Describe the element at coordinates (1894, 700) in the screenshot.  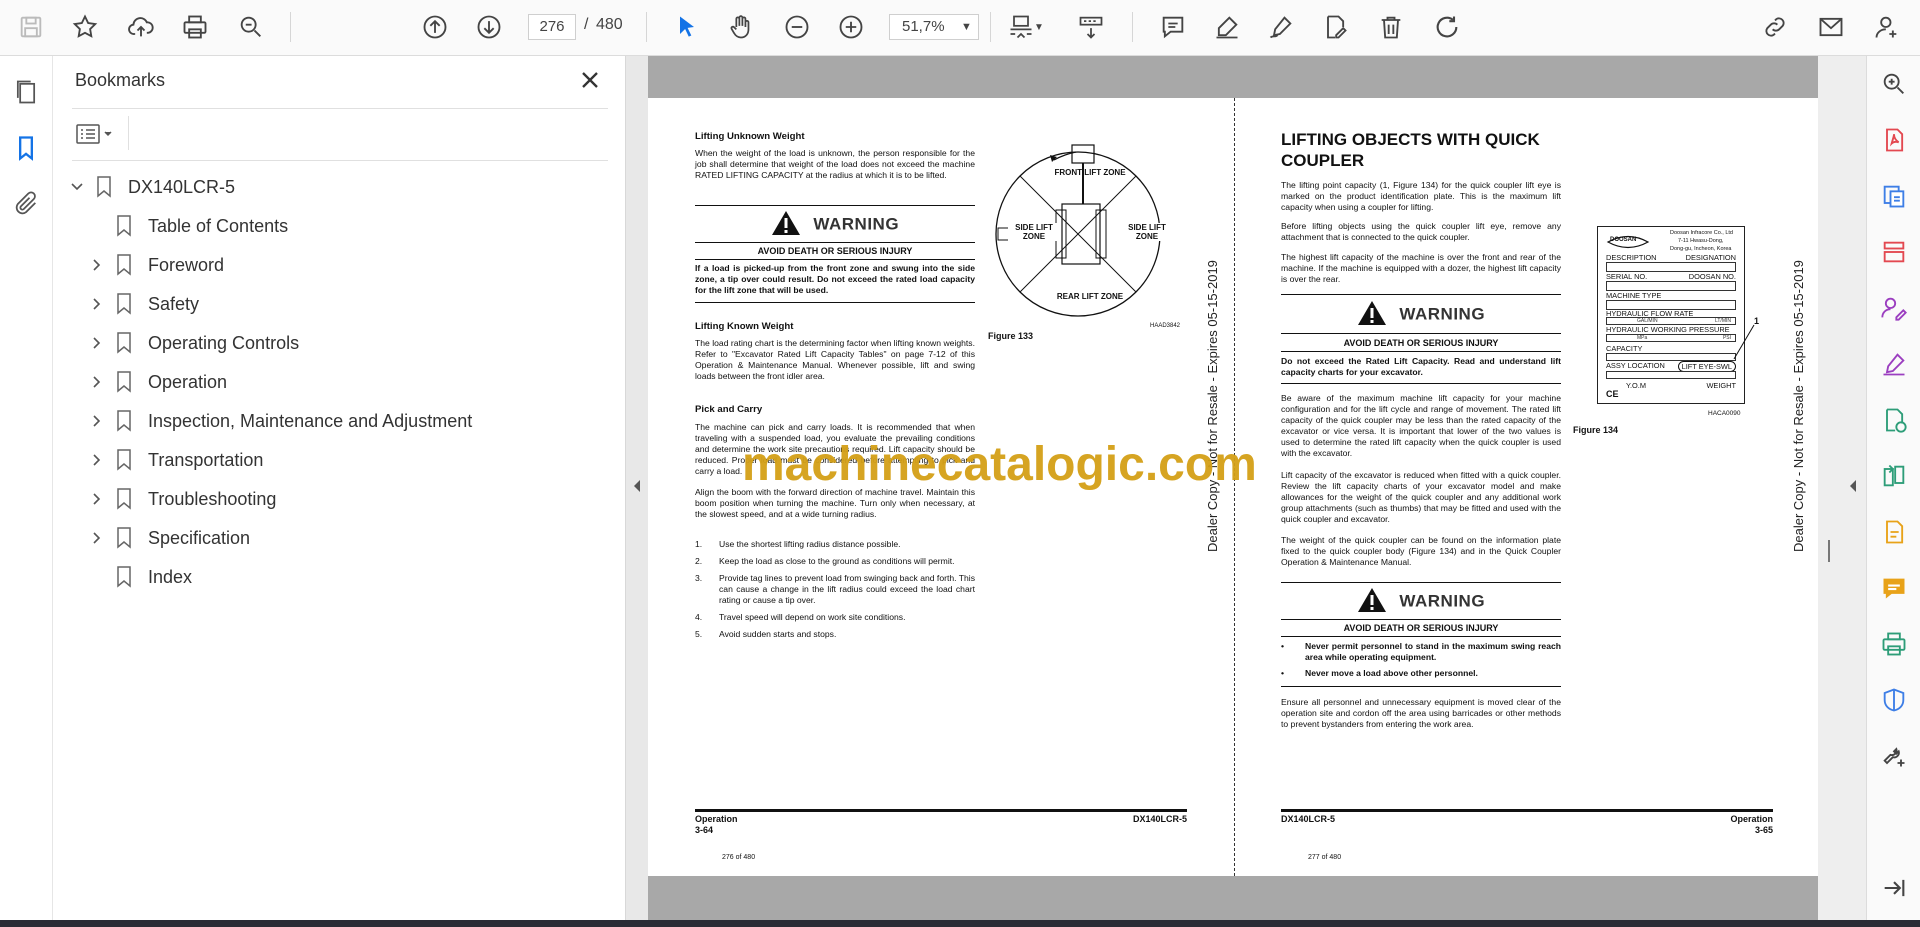
I see `protect-shield-icon` at that location.